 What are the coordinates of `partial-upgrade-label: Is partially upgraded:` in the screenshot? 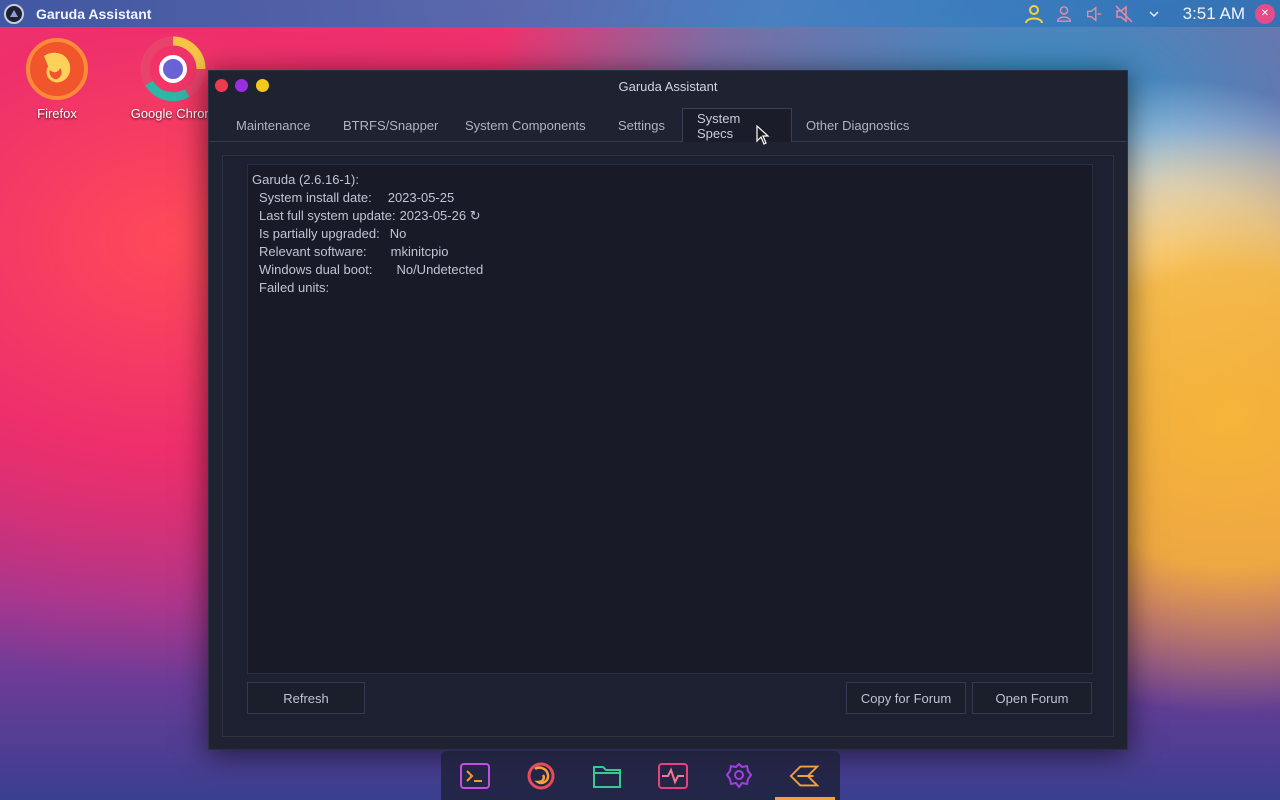 It's located at (319, 233).